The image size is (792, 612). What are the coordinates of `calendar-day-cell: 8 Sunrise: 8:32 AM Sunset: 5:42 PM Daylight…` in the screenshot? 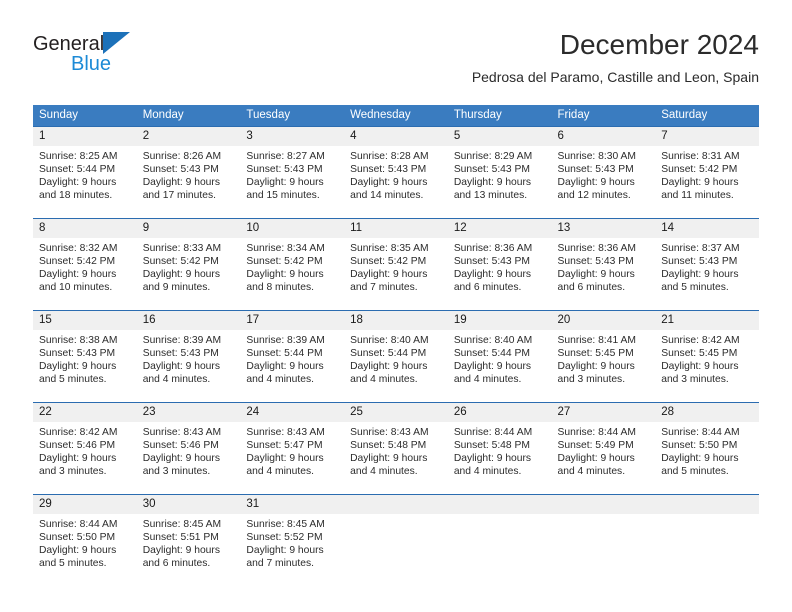 It's located at (85, 263).